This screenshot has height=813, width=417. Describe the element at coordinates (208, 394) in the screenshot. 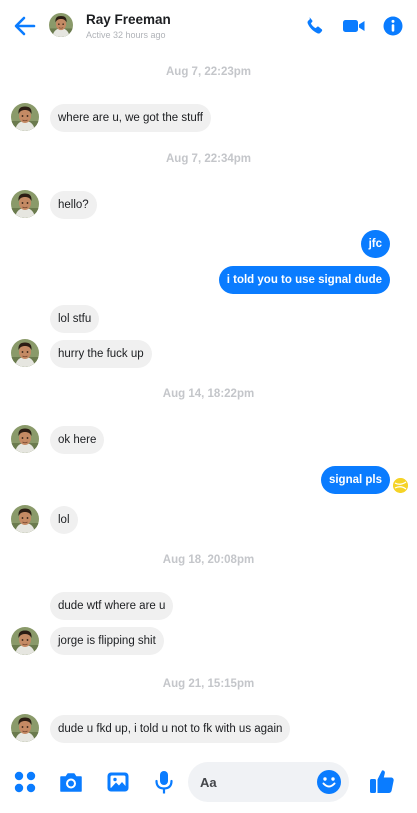

I see `timestamp: Aug 14, 18:22pm` at that location.